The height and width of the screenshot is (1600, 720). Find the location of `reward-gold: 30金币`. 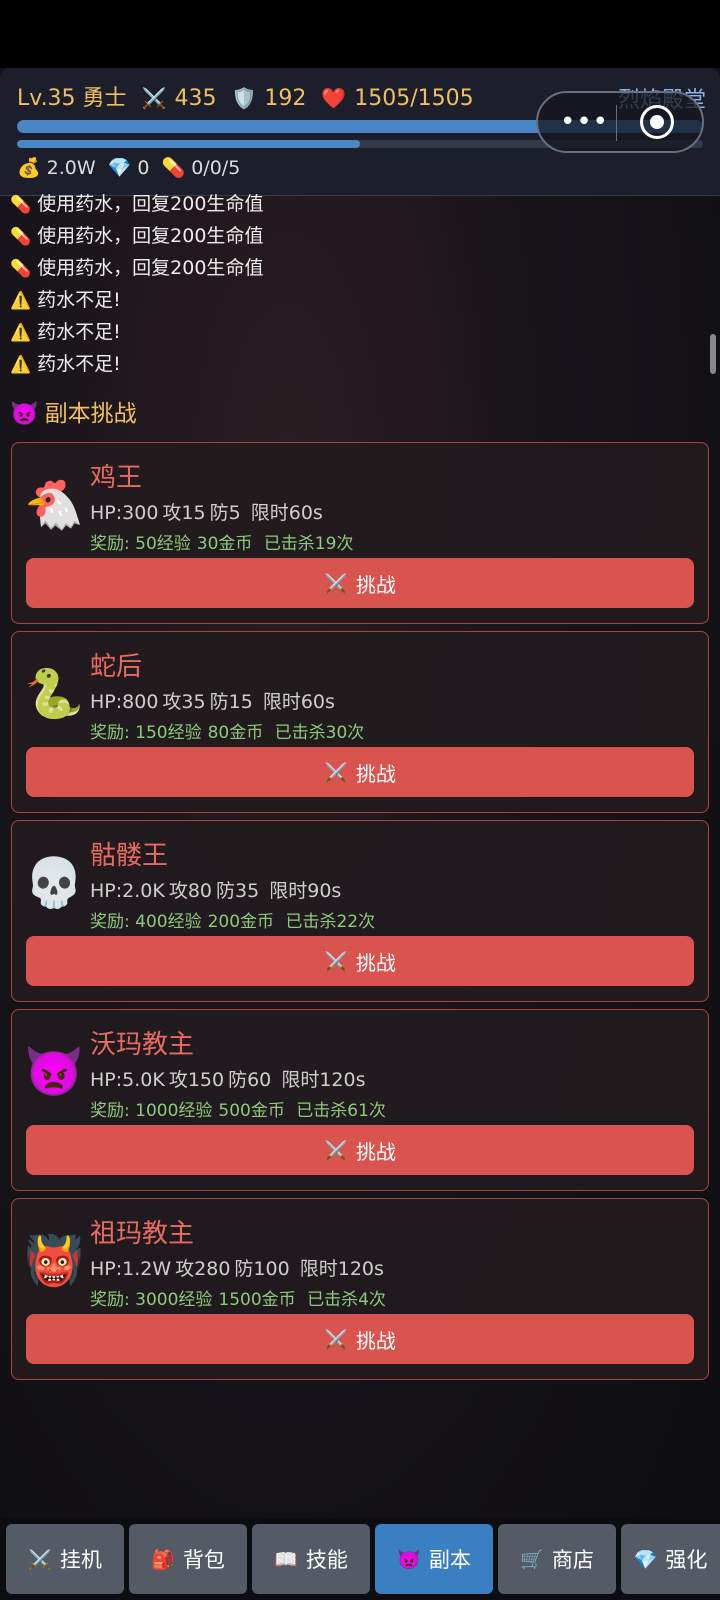

reward-gold: 30金币 is located at coordinates (224, 544).